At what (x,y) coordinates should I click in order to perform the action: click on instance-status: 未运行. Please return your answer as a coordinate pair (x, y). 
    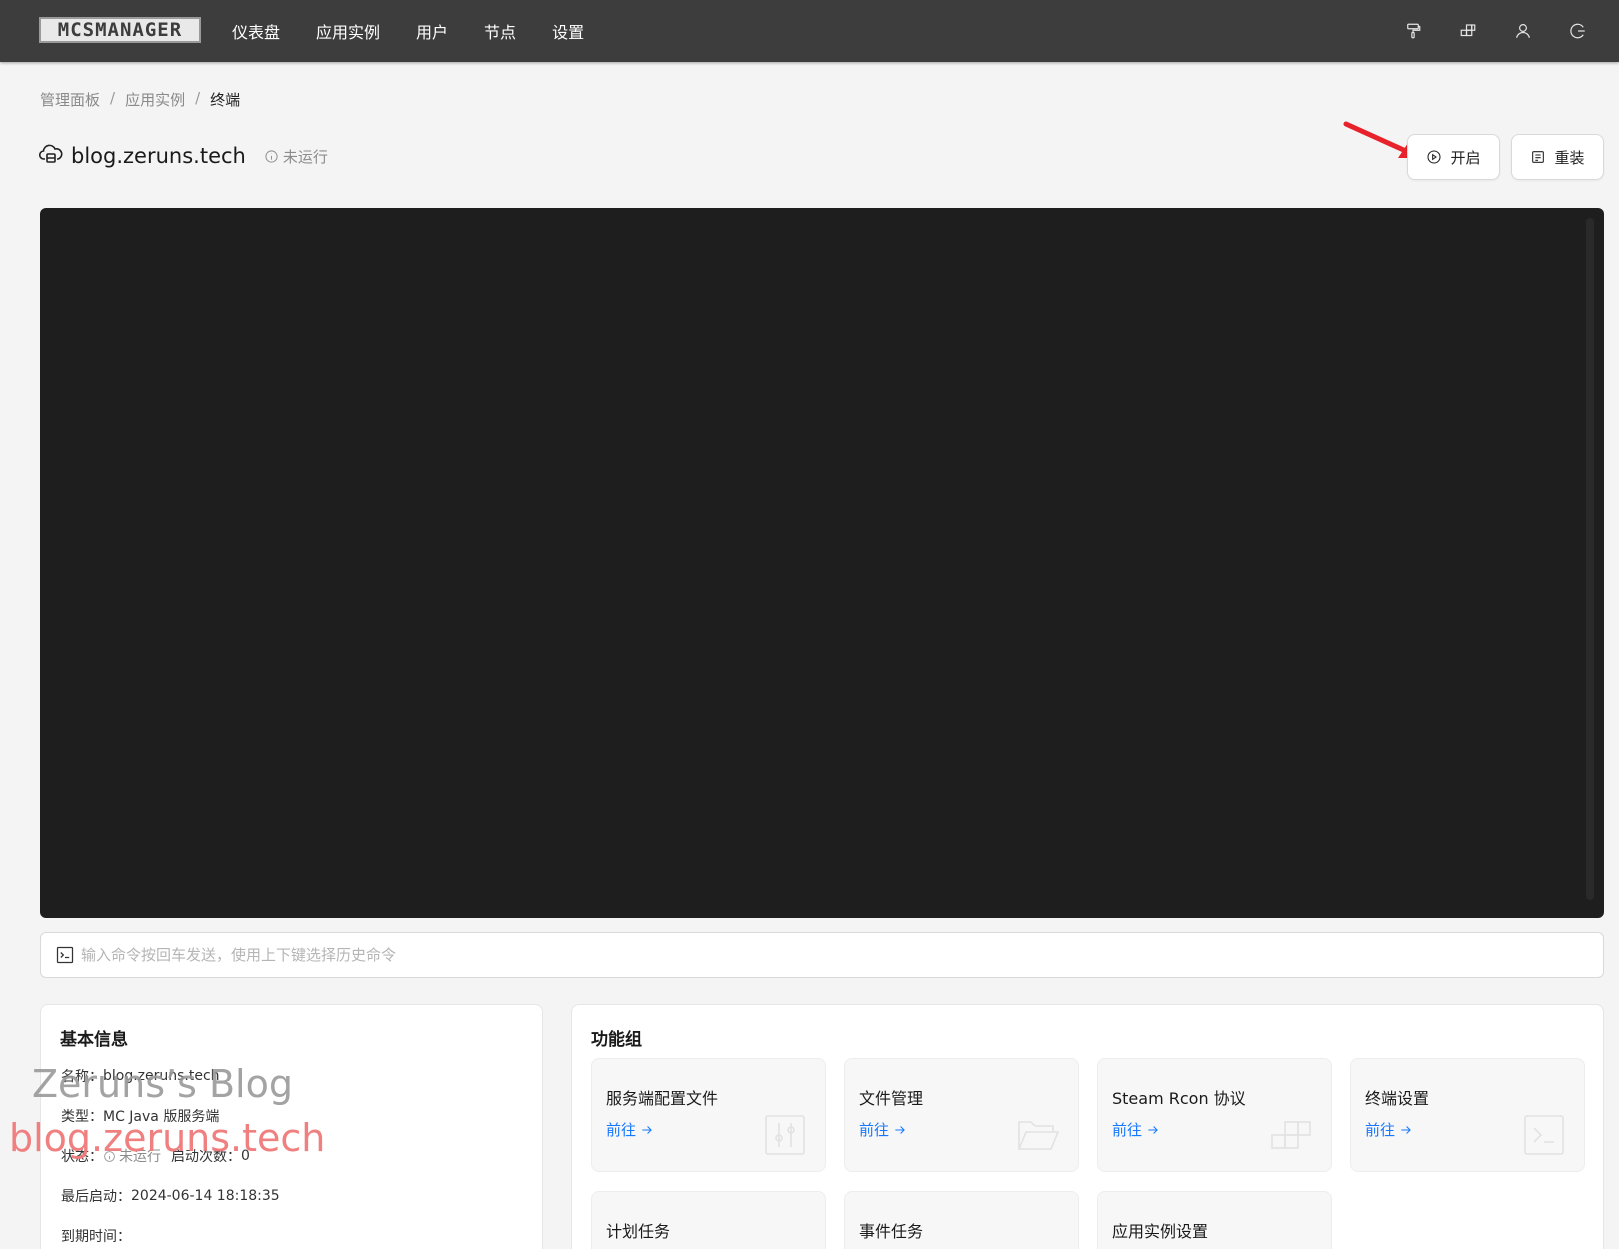
    Looking at the image, I should click on (296, 156).